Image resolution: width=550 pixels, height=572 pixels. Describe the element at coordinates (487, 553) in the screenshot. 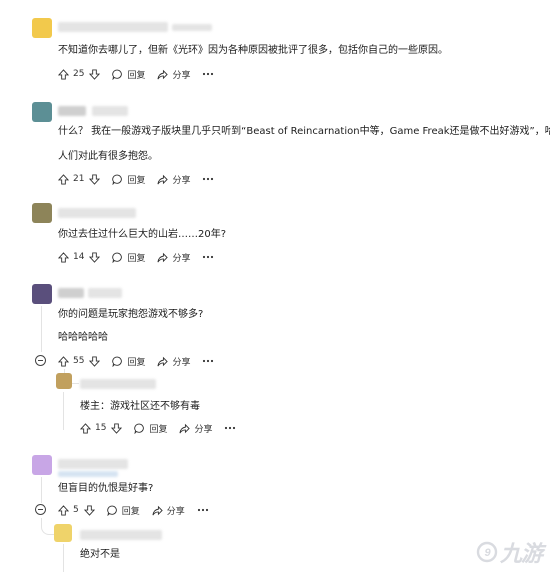

I see `svg-text: 9` at that location.